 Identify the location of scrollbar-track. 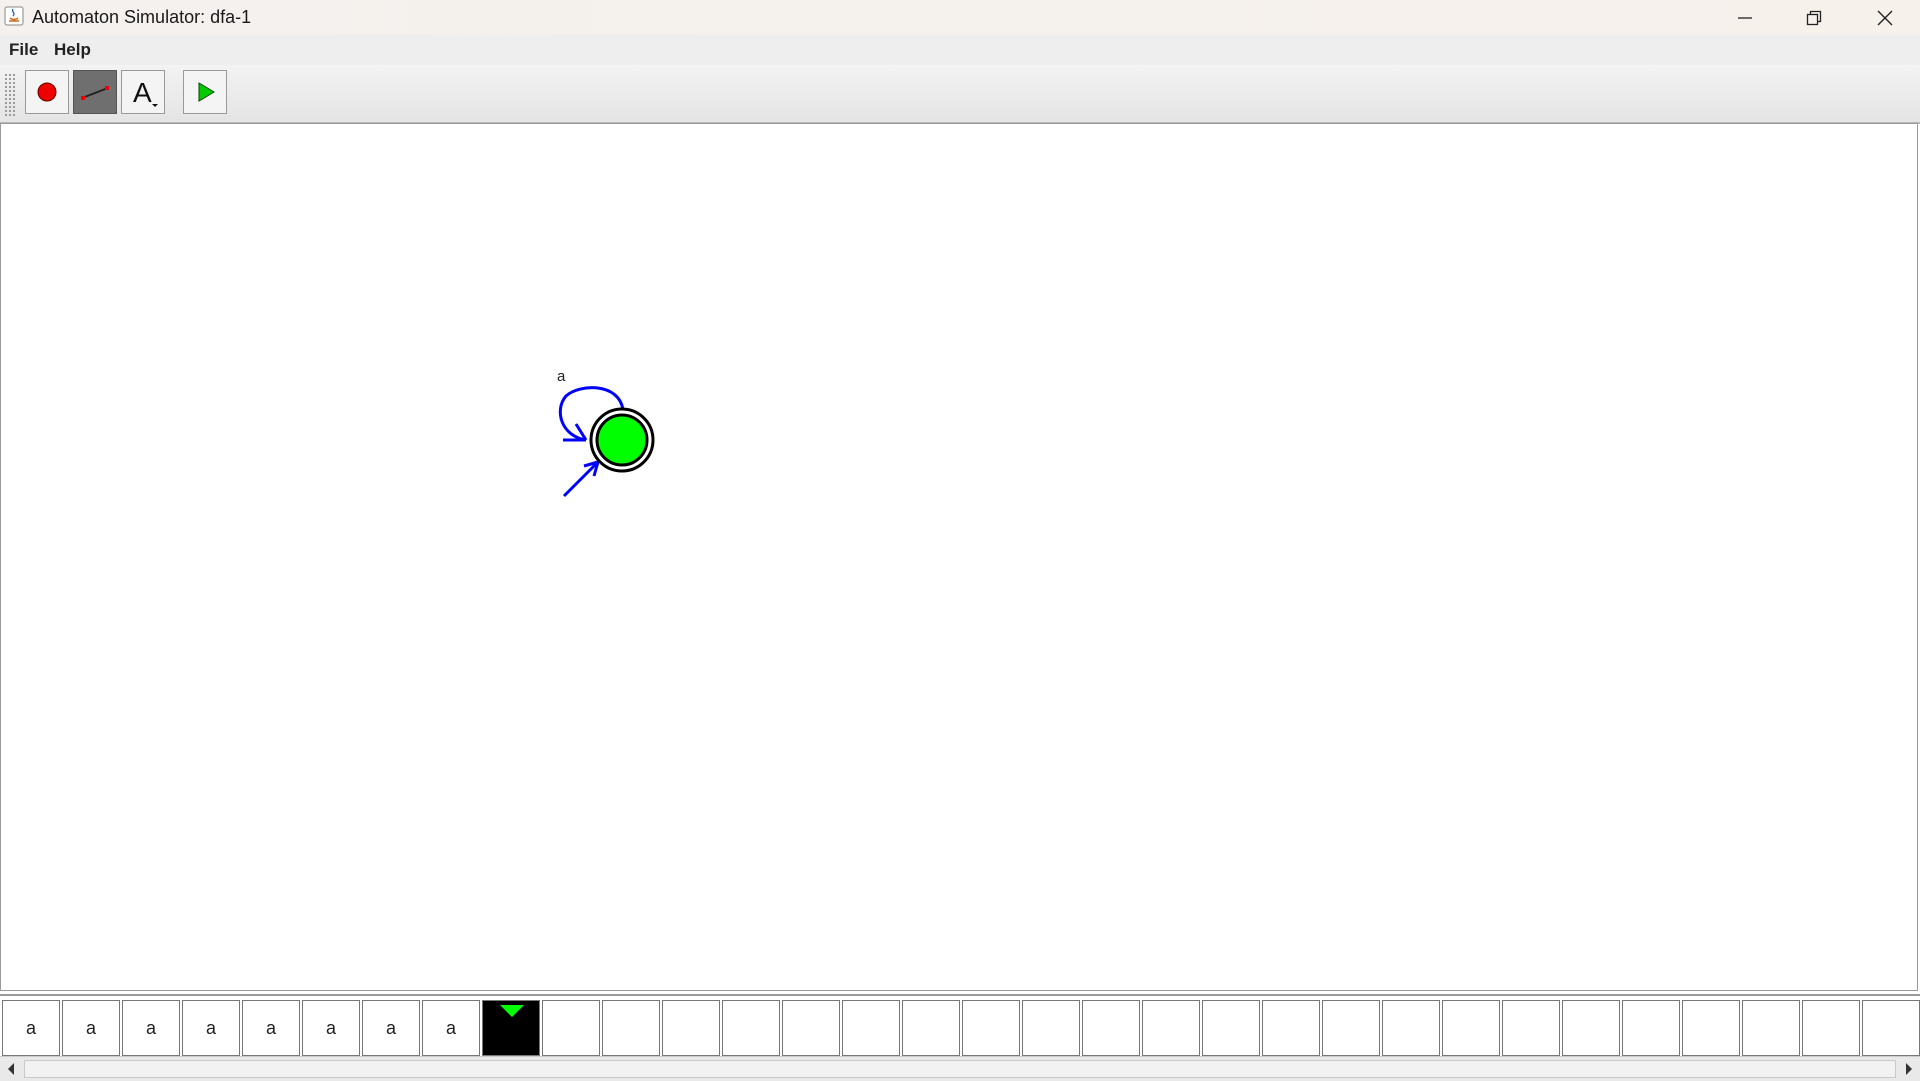
(960, 1069).